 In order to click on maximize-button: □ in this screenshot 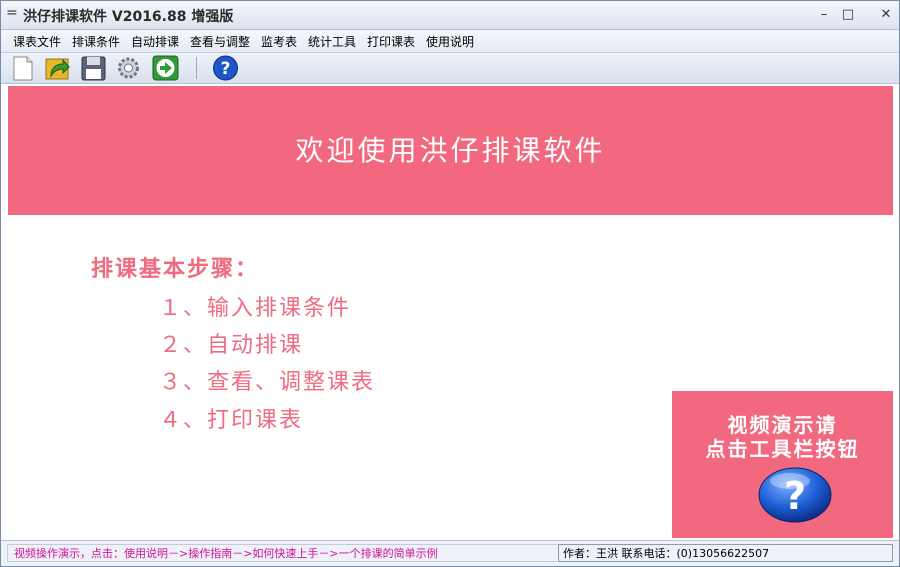, I will do `click(848, 15)`.